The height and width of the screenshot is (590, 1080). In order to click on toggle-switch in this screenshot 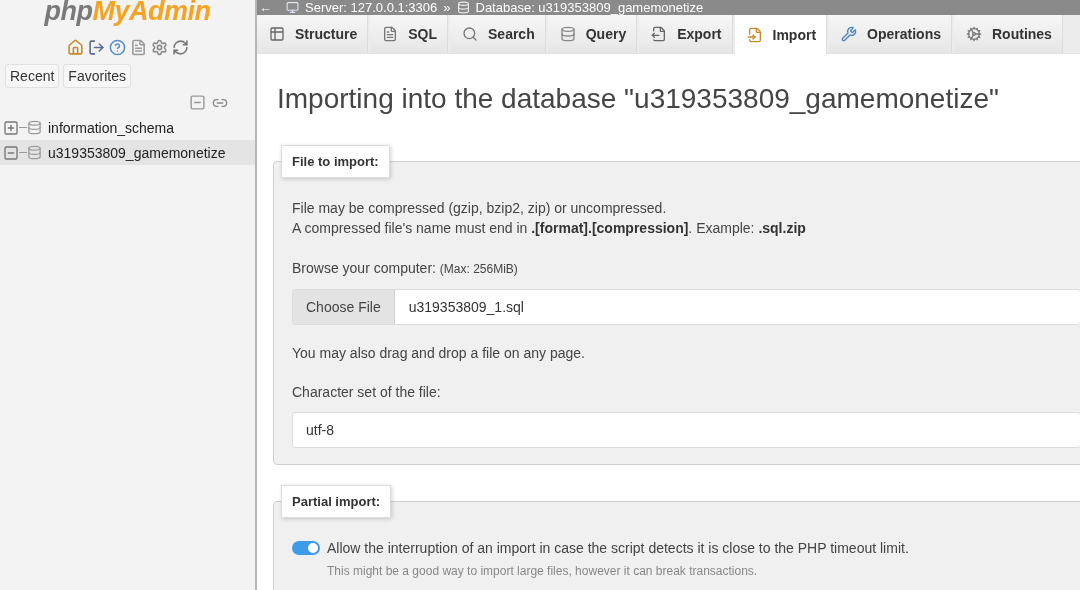, I will do `click(306, 548)`.